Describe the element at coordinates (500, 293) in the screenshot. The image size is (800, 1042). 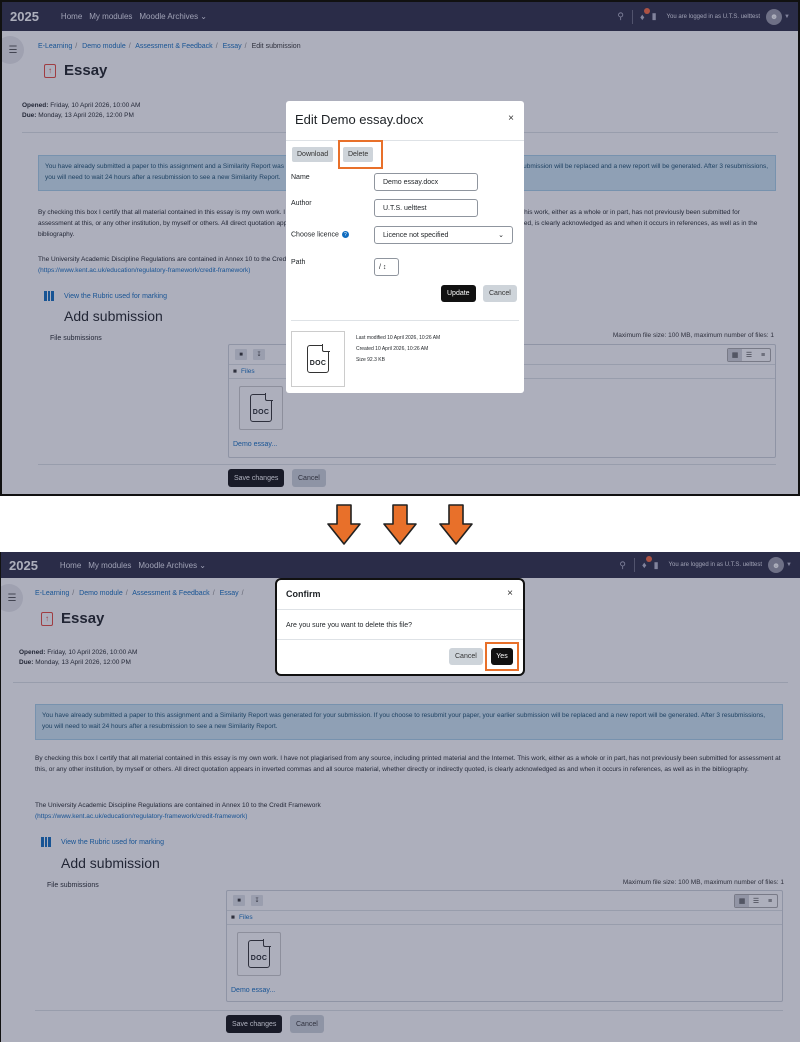
I see `dialog-cancel-button: Cancel` at that location.